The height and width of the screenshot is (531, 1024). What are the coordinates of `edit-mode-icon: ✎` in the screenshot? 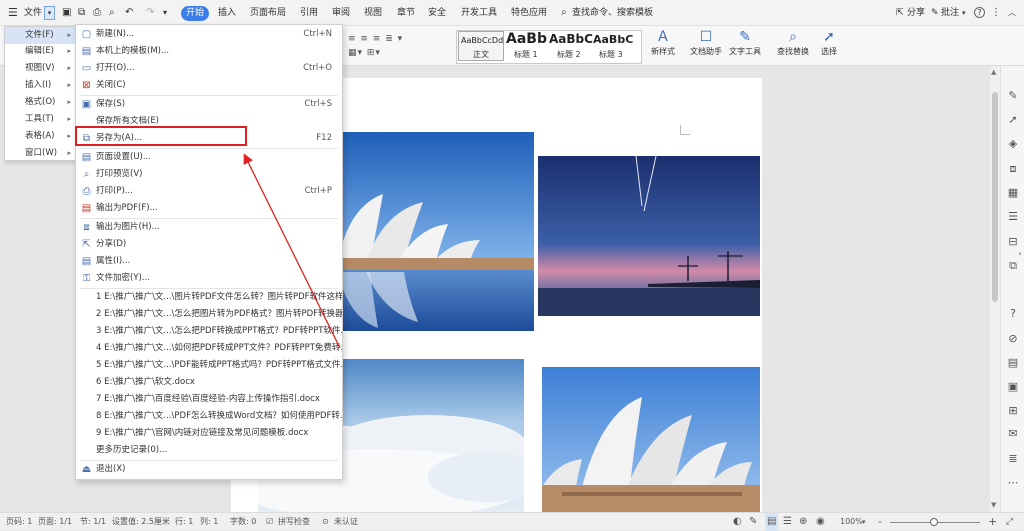 It's located at (753, 522).